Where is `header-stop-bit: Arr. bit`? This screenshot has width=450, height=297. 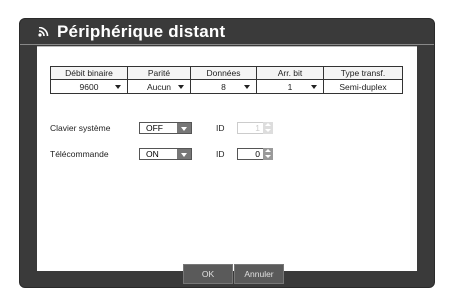 header-stop-bit: Arr. bit is located at coordinates (290, 73).